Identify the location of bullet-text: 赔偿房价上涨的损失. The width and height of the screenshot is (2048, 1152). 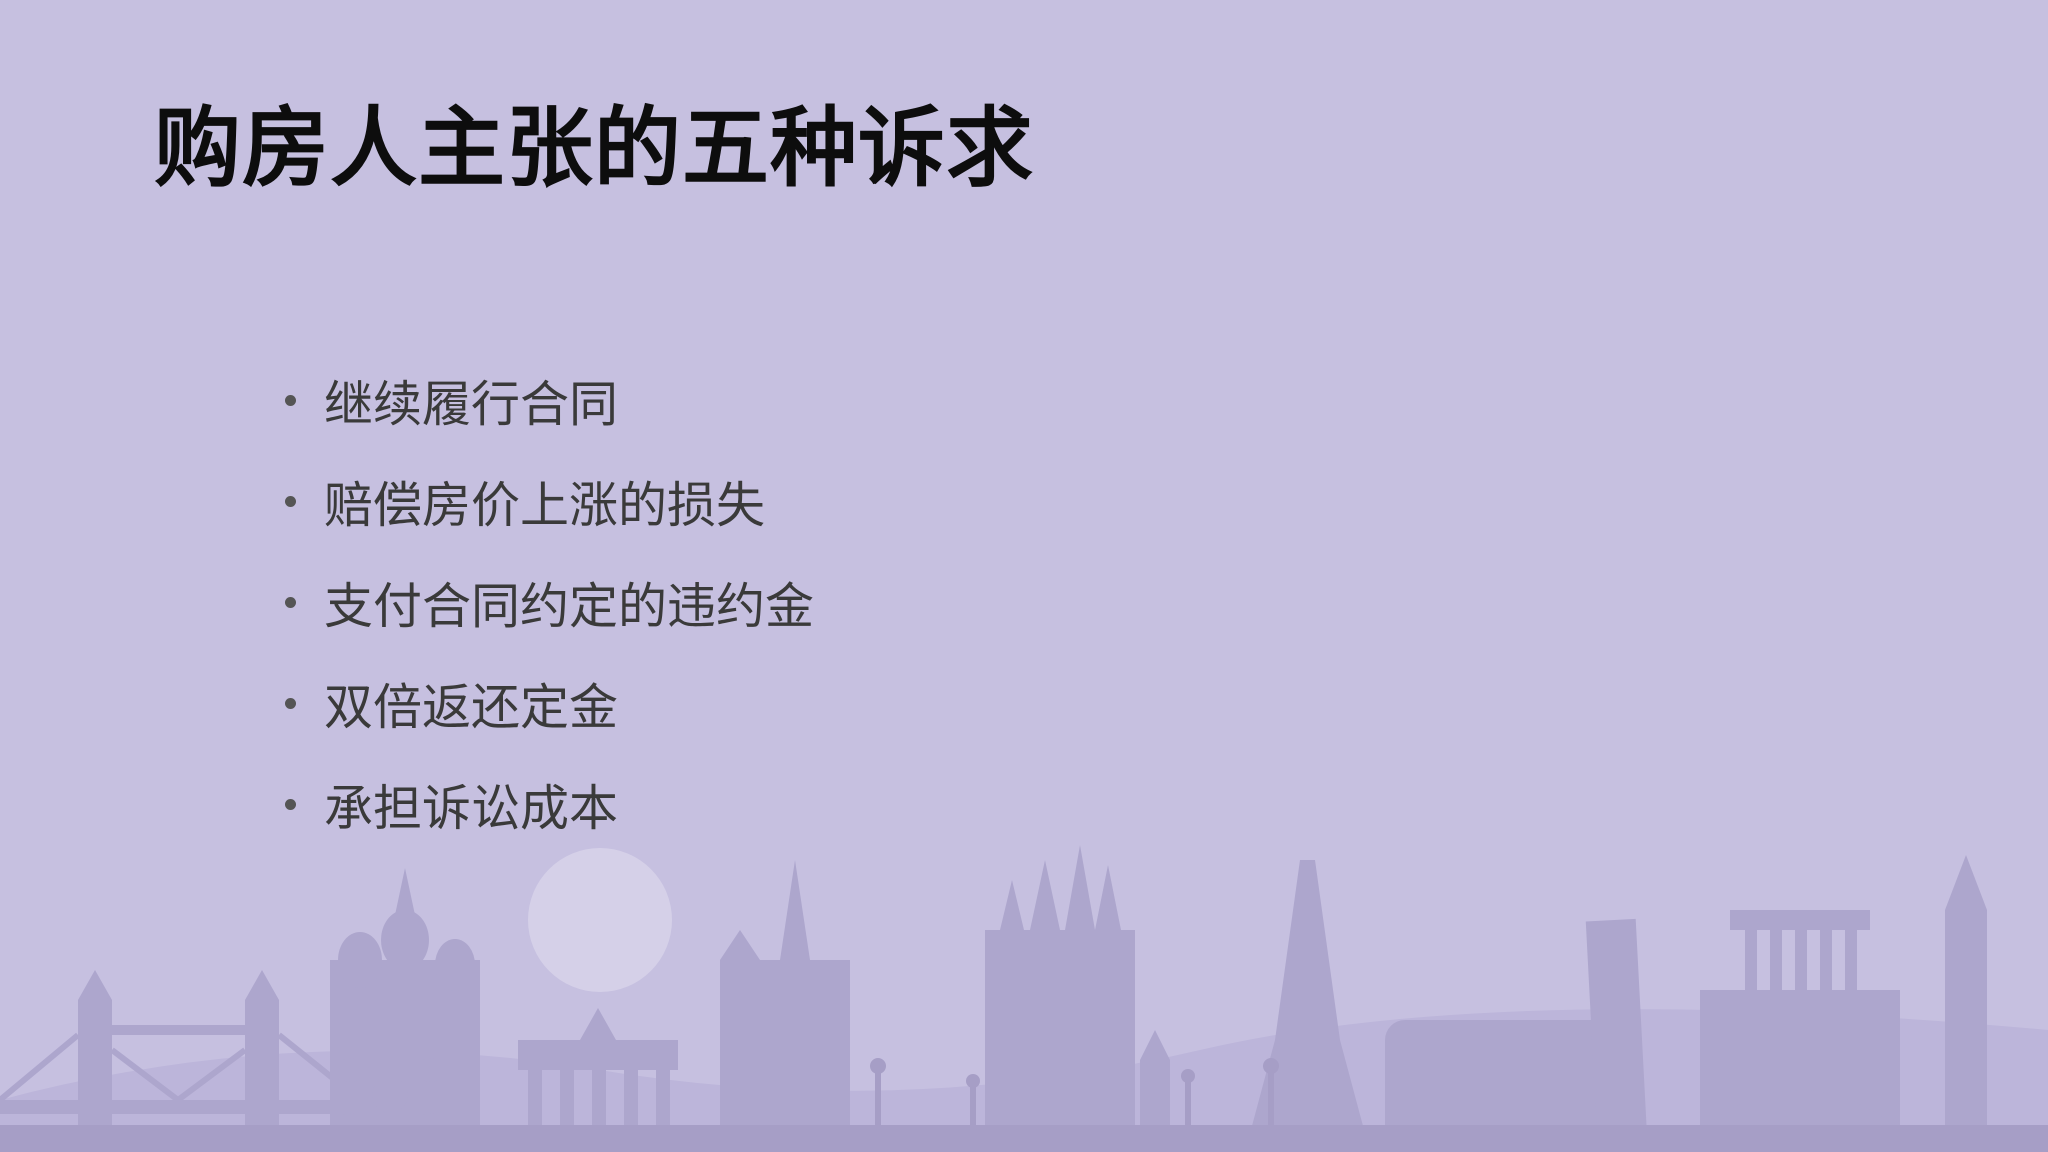
(545, 505).